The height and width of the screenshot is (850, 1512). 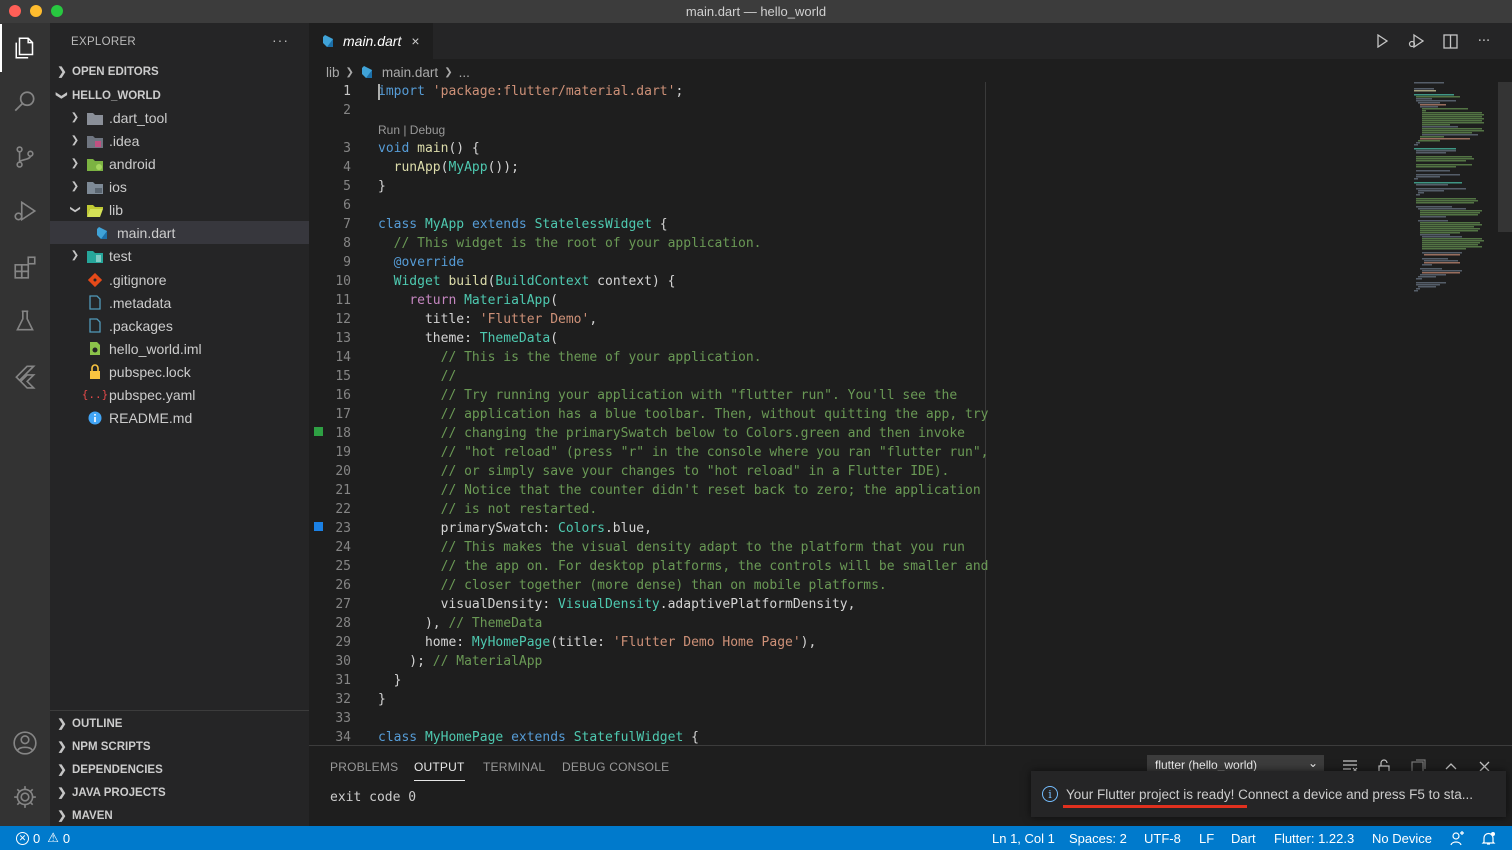 I want to click on error-icon: ✕, so click(x=22, y=838).